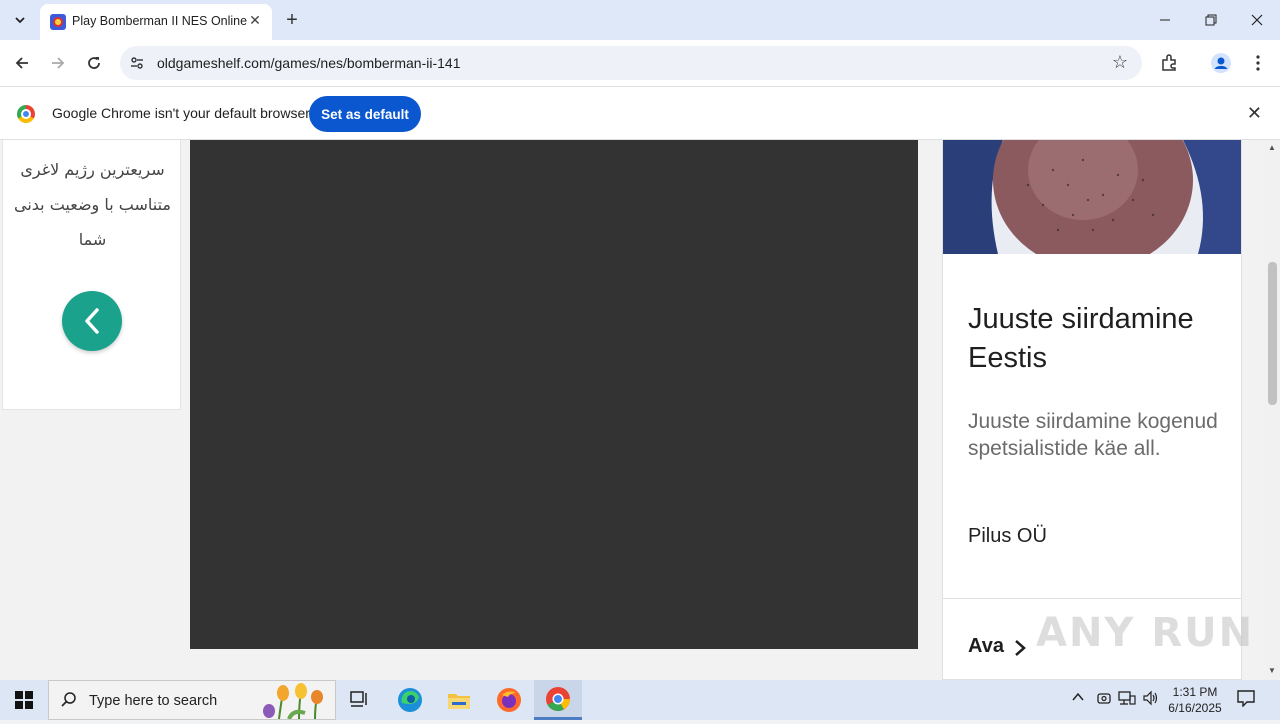  What do you see at coordinates (1092, 598) in the screenshot?
I see `ad-divider` at bounding box center [1092, 598].